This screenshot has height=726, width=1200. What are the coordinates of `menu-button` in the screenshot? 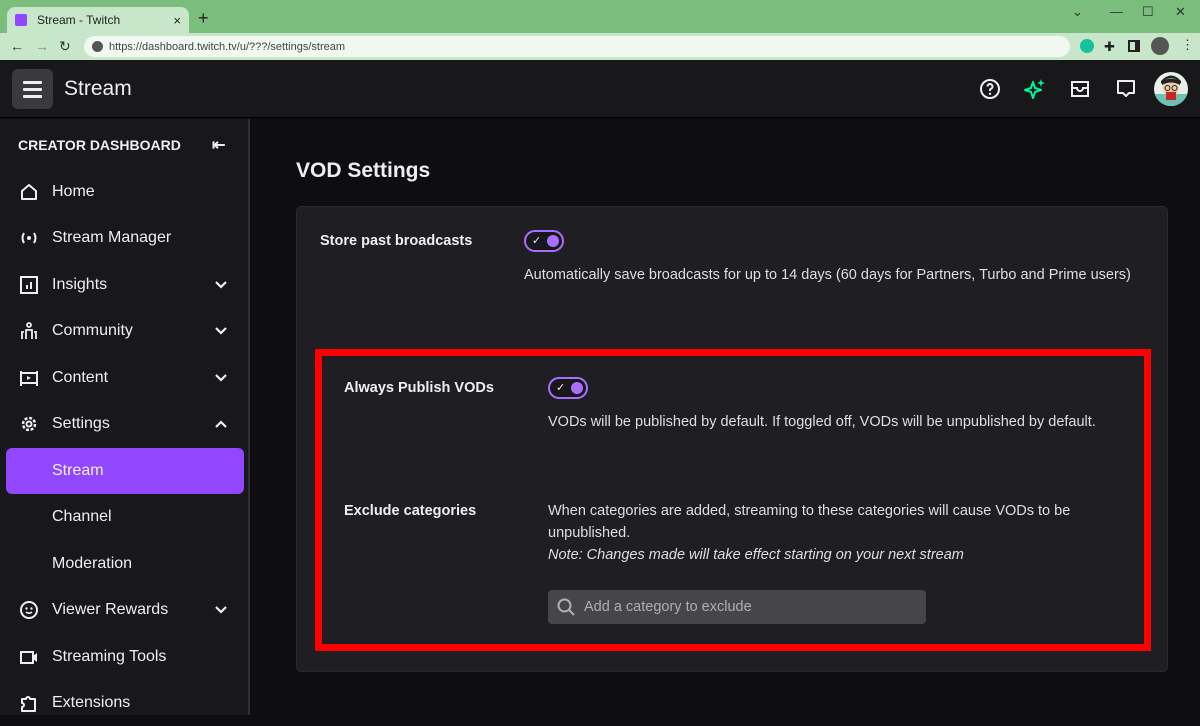 It's located at (32, 89).